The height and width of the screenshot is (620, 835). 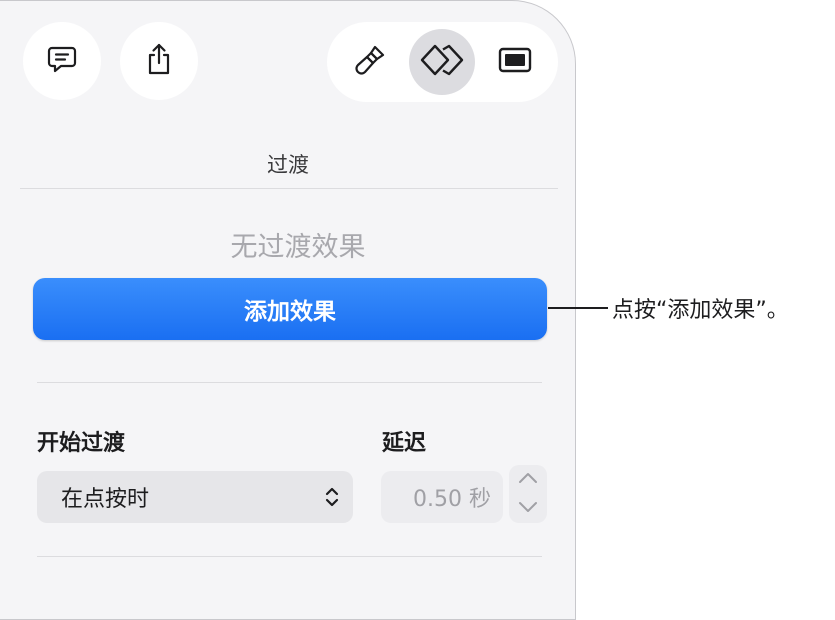 I want to click on format-tab-button, so click(x=370, y=62).